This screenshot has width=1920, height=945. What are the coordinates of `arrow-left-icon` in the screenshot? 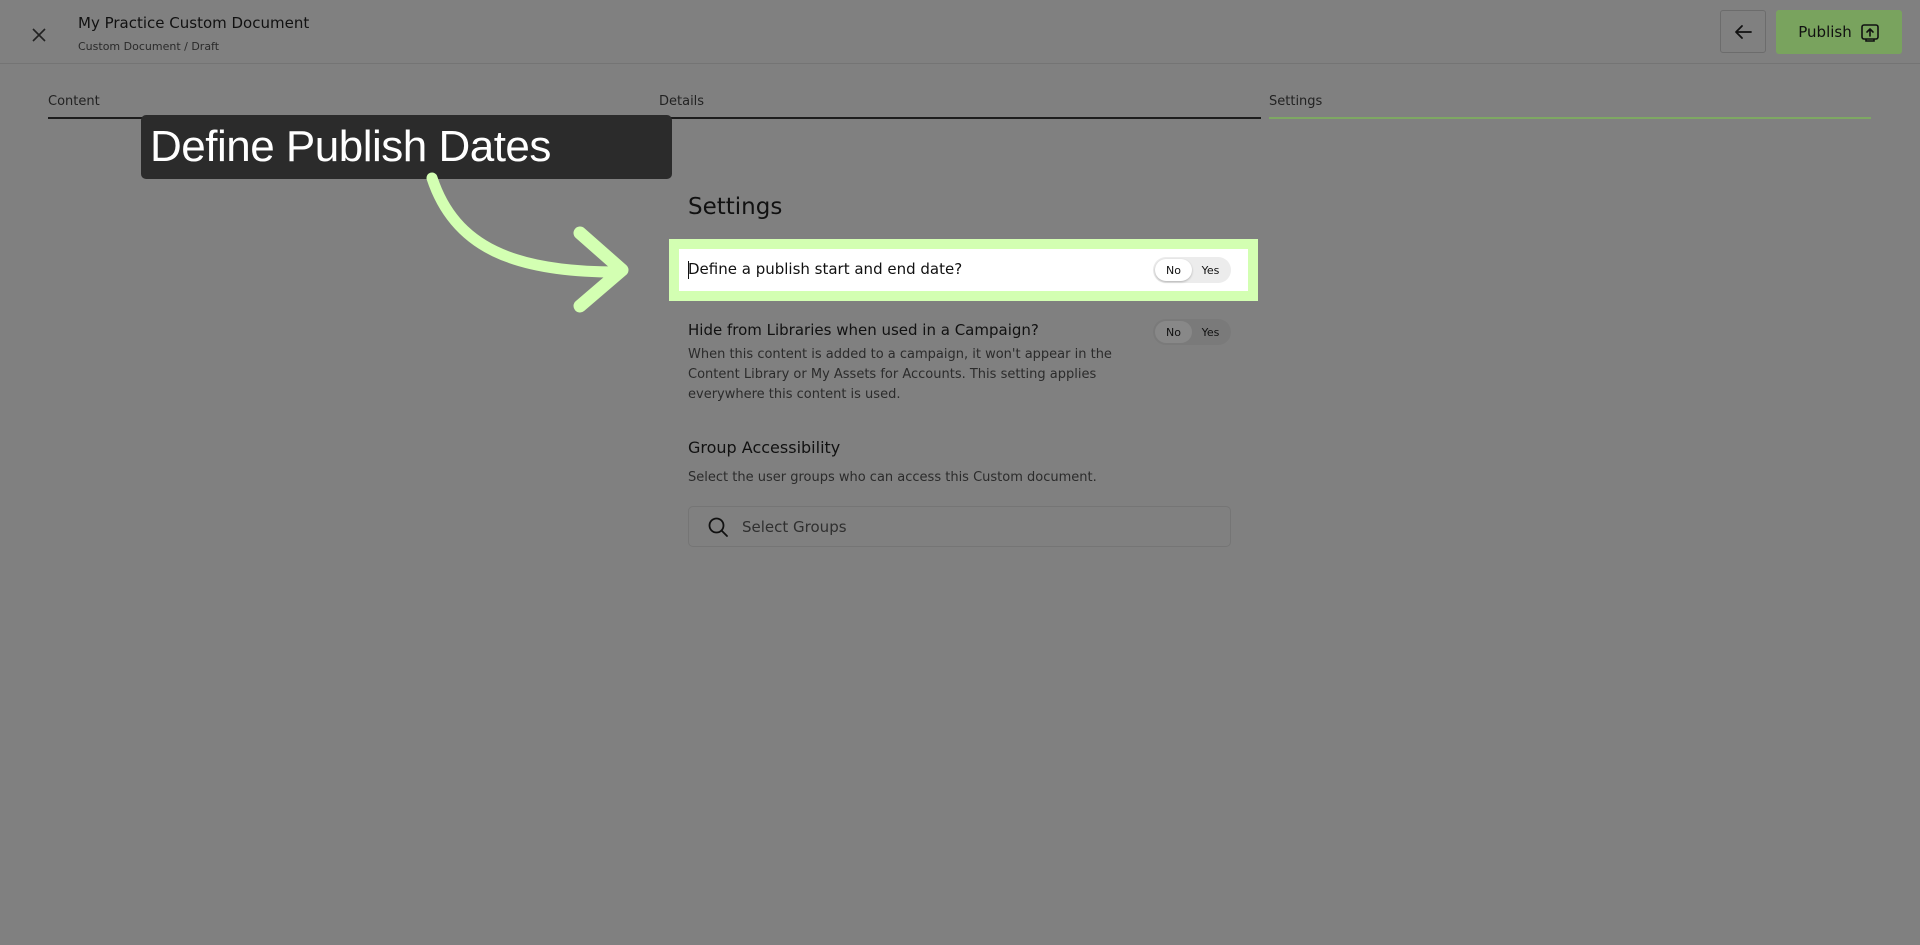 It's located at (1743, 31).